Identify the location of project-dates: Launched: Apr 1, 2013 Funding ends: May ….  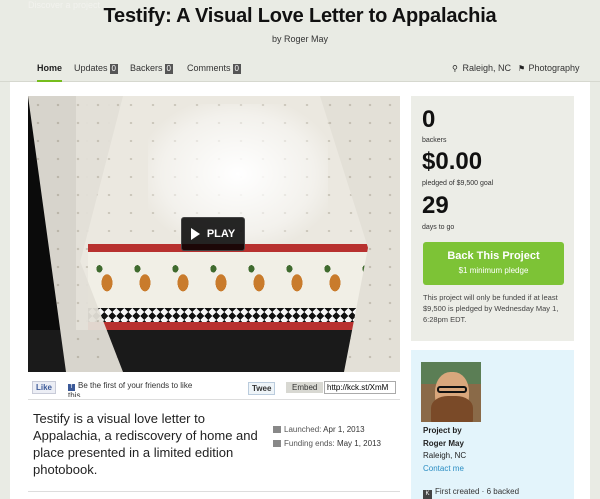
(327, 437).